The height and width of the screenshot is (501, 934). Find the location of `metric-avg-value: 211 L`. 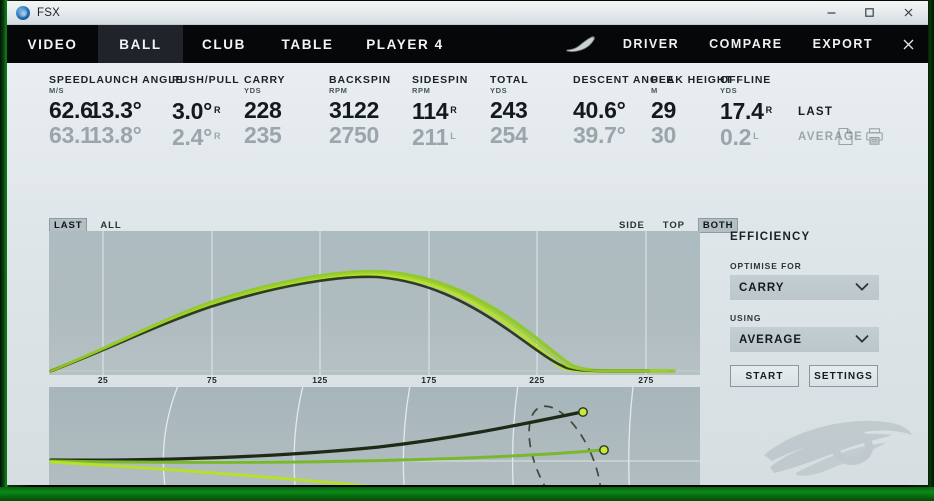

metric-avg-value: 211 L is located at coordinates (434, 137).